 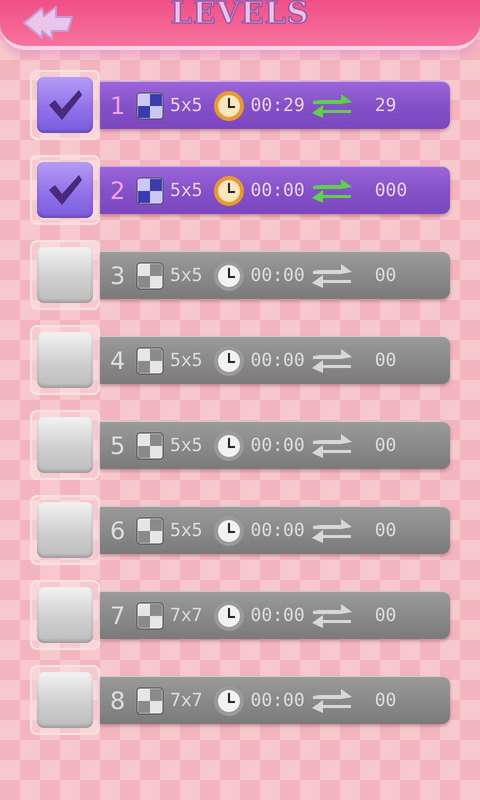 I want to click on level-bar: 8 7x7 00:00 00, so click(x=275, y=700).